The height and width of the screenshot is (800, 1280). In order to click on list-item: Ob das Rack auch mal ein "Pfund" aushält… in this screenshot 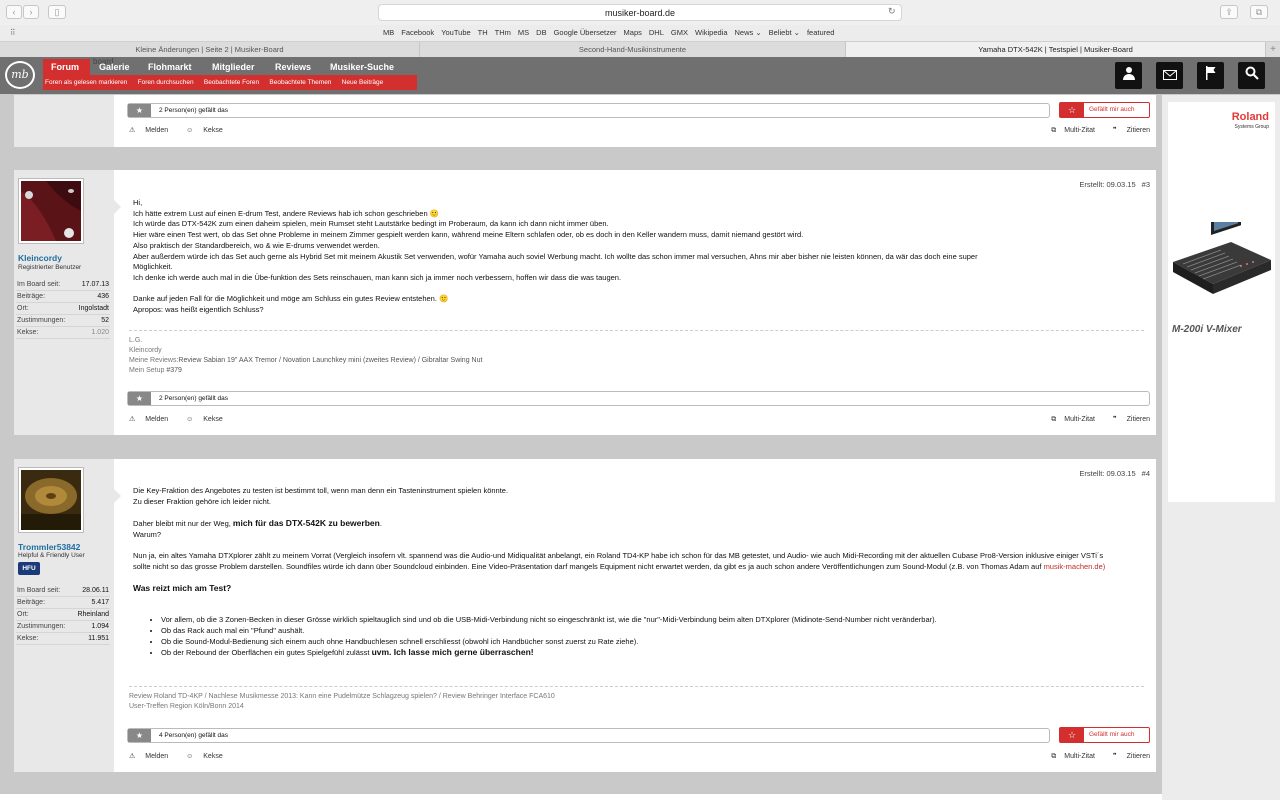, I will do `click(635, 631)`.